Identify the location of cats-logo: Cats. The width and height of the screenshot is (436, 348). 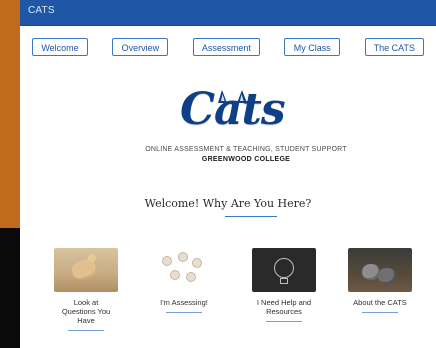
(228, 116).